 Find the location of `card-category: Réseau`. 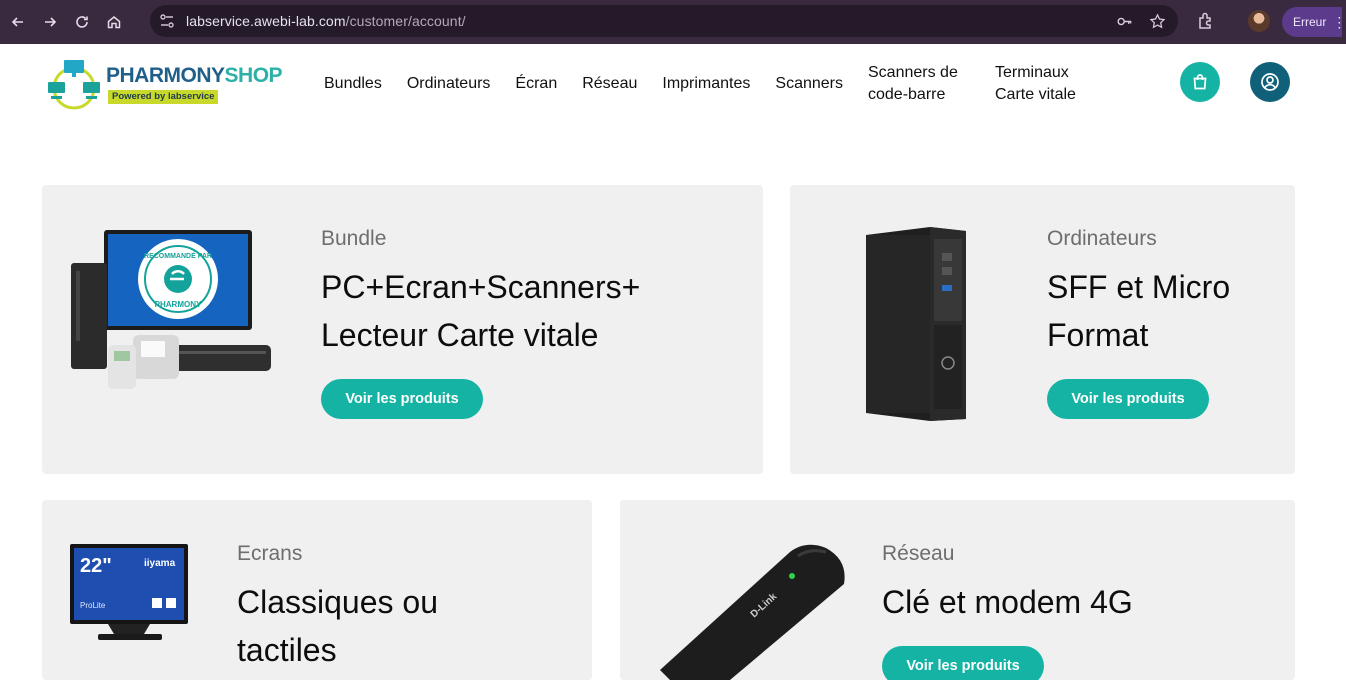

card-category: Réseau is located at coordinates (918, 553).